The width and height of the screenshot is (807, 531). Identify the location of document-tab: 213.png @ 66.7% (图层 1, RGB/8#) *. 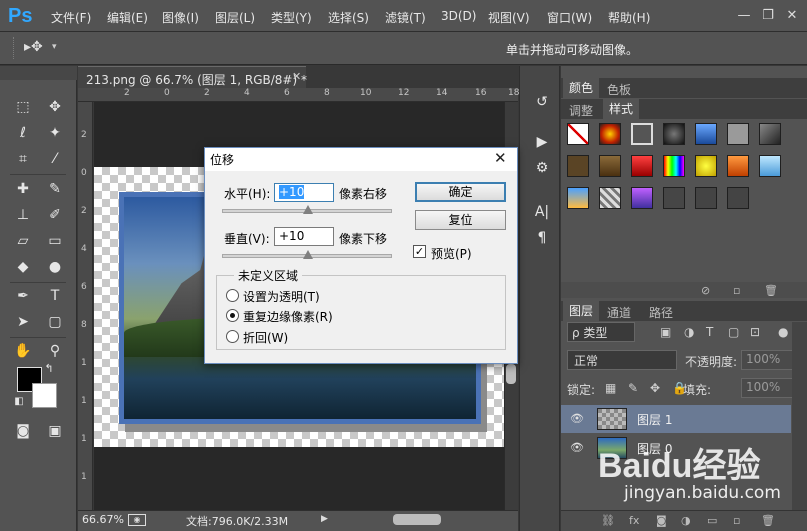
(192, 77).